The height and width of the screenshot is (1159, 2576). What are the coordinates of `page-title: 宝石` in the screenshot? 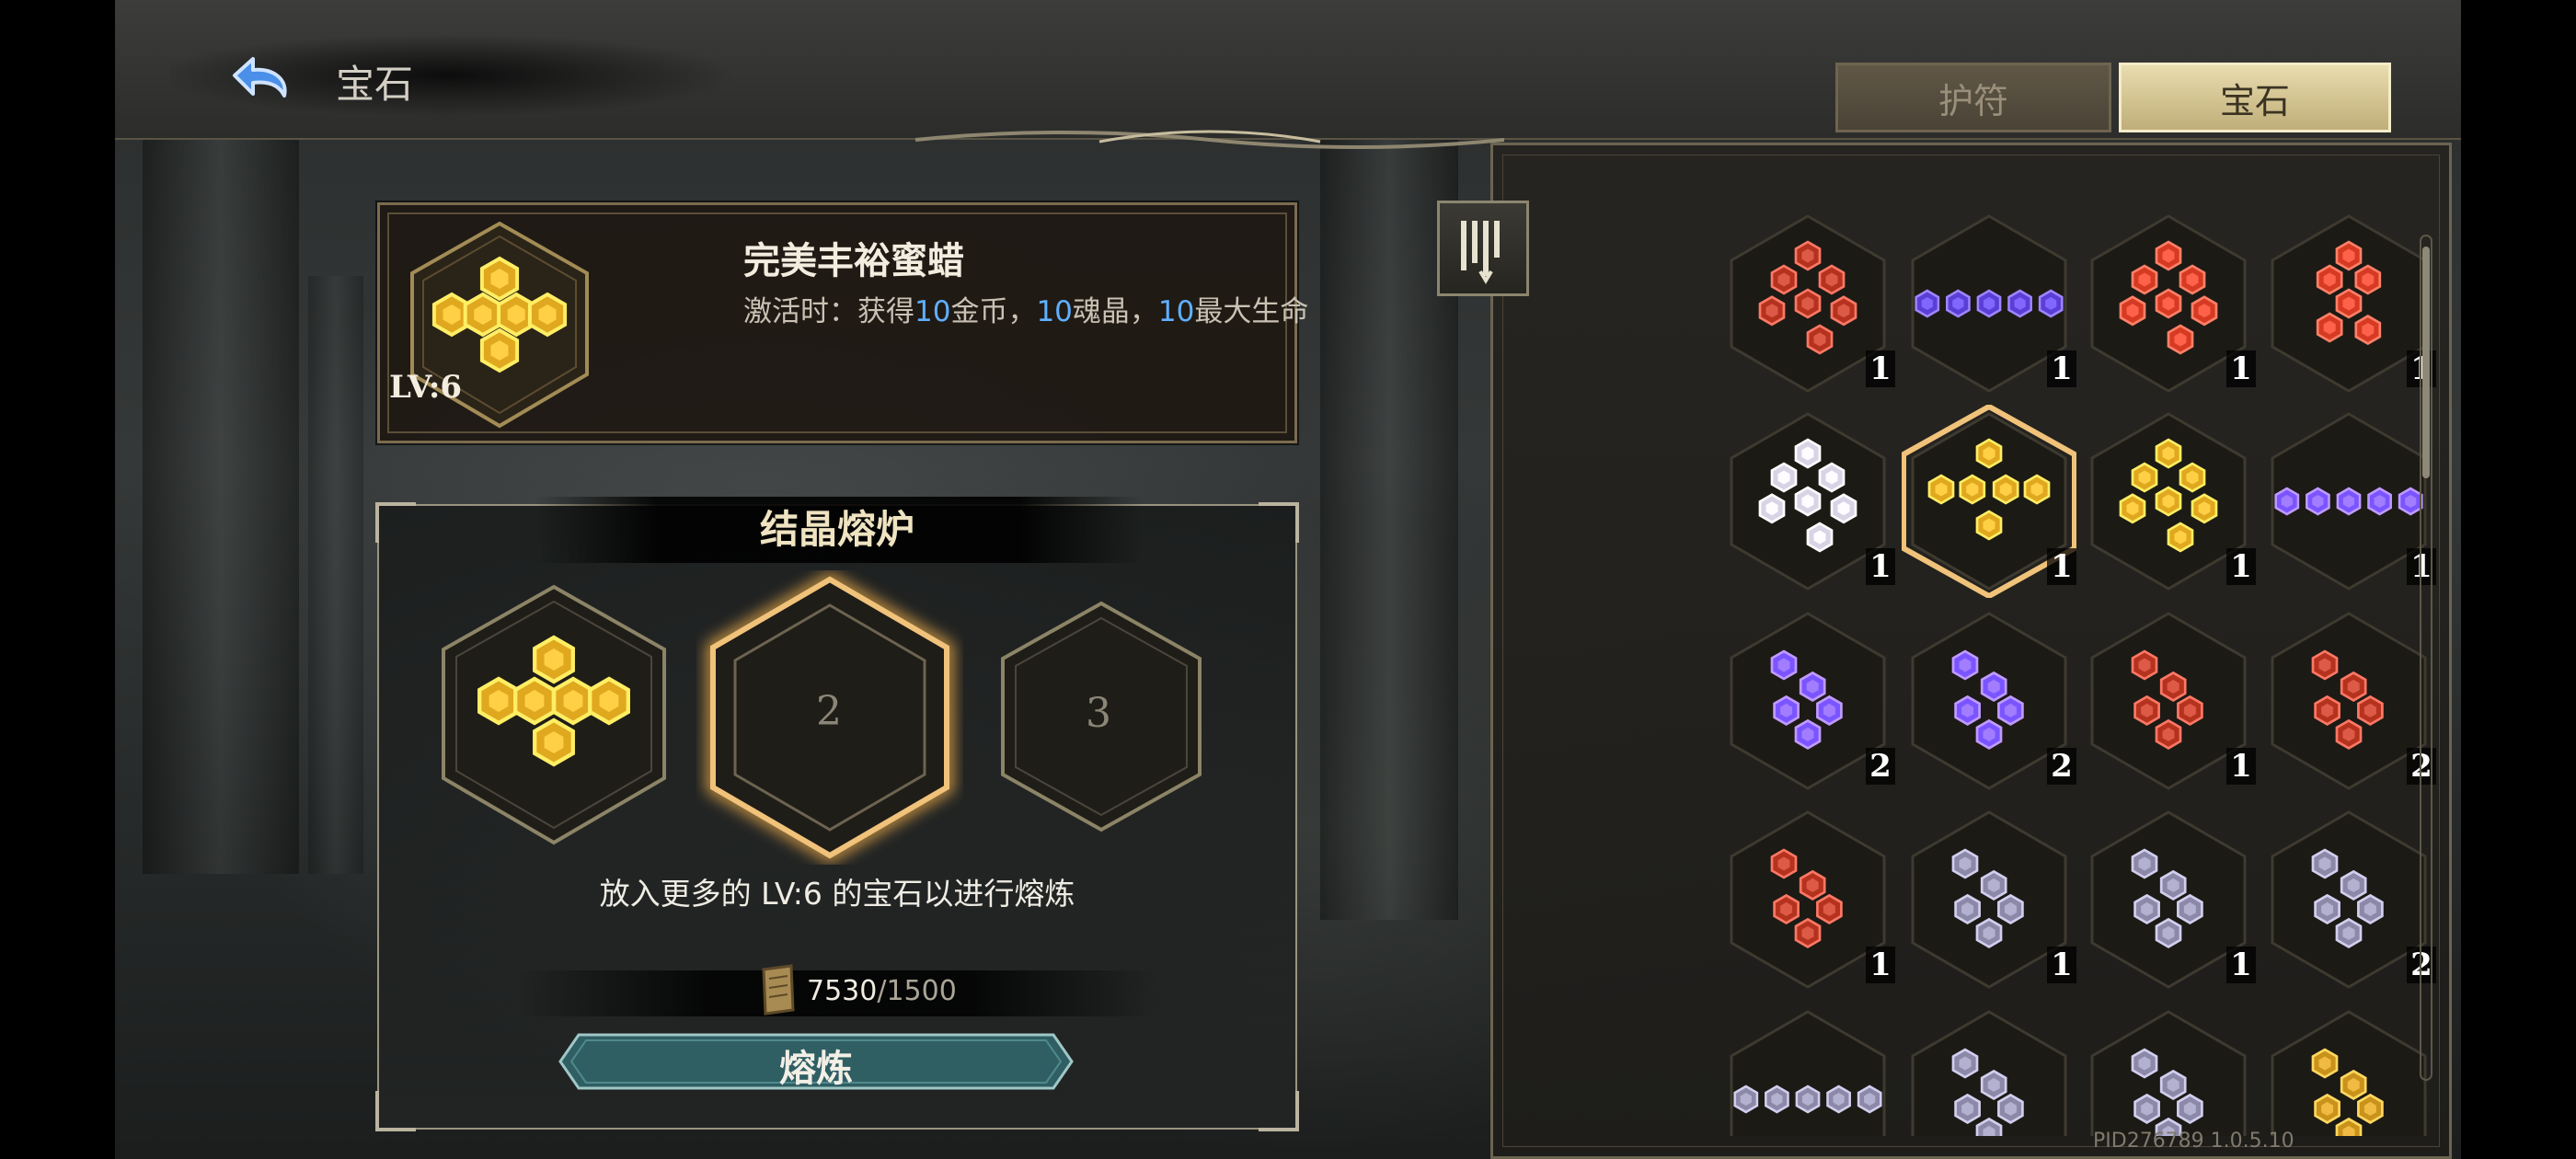 It's located at (375, 84).